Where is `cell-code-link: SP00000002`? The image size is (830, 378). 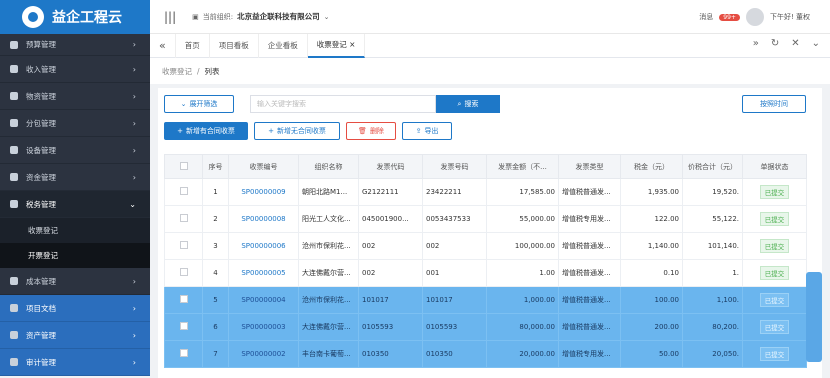 cell-code-link: SP00000002 is located at coordinates (263, 354).